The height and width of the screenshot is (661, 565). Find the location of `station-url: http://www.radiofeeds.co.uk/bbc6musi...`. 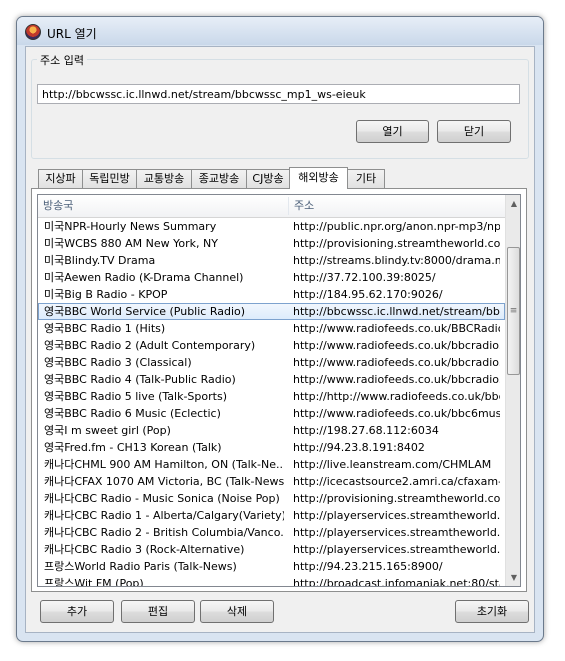

station-url: http://www.radiofeeds.co.uk/bbc6musi... is located at coordinates (396, 413).